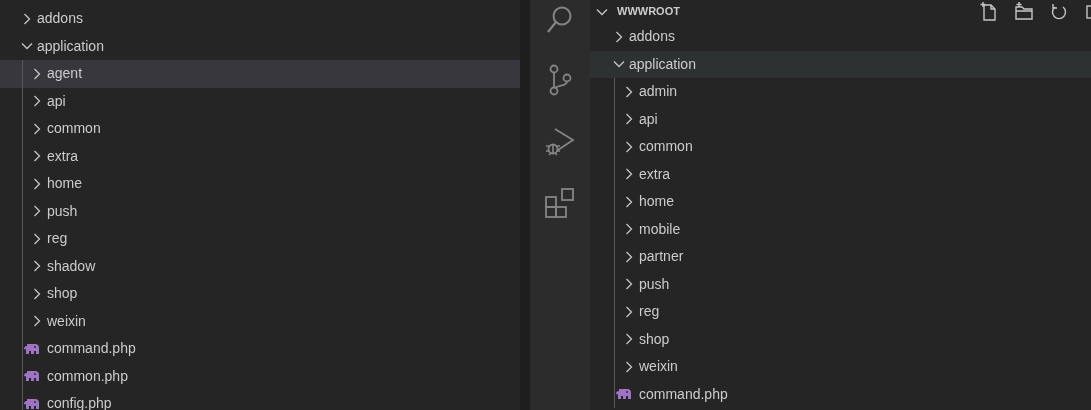  What do you see at coordinates (648, 11) in the screenshot?
I see `section-title: WWWROOT` at bounding box center [648, 11].